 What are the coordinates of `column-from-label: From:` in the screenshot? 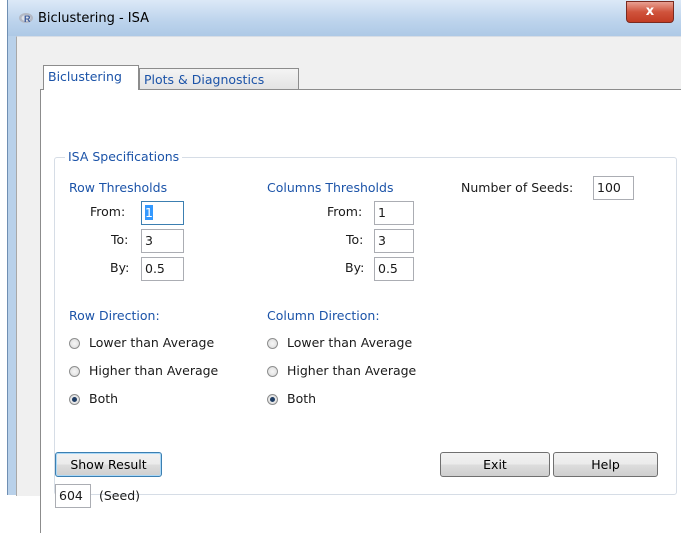 It's located at (345, 211).